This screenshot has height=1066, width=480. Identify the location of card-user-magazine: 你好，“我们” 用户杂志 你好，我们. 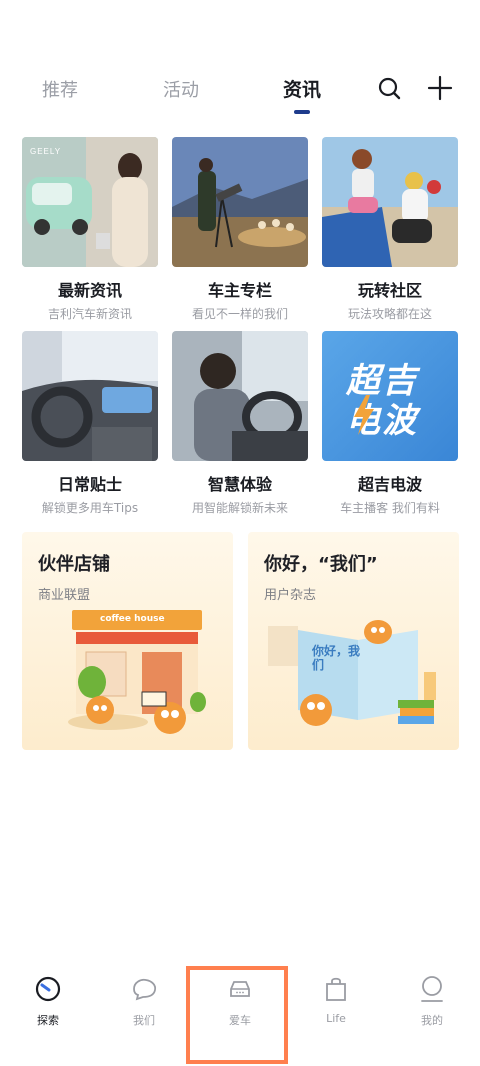
(353, 641).